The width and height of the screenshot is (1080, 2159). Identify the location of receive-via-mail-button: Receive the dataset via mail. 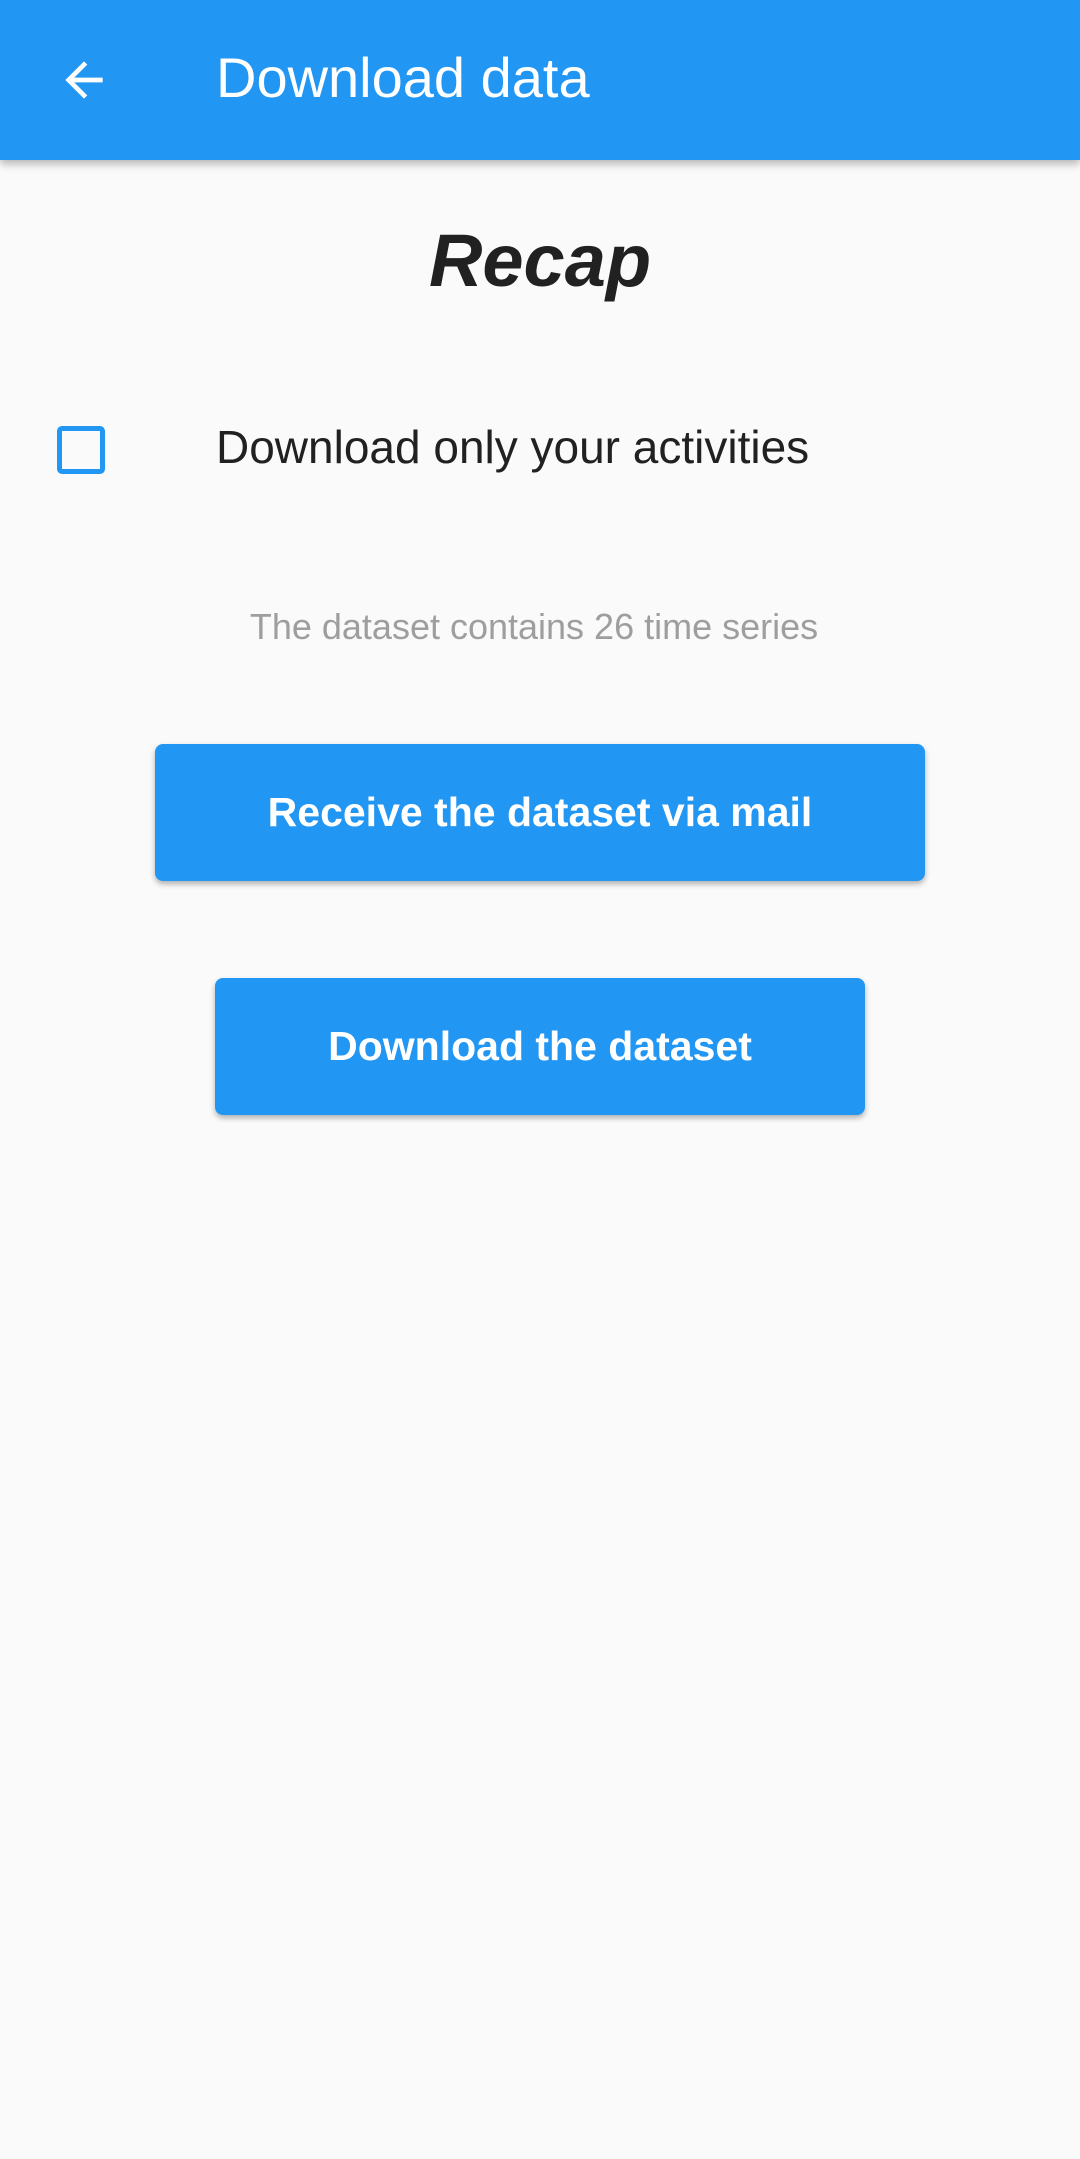
(540, 812).